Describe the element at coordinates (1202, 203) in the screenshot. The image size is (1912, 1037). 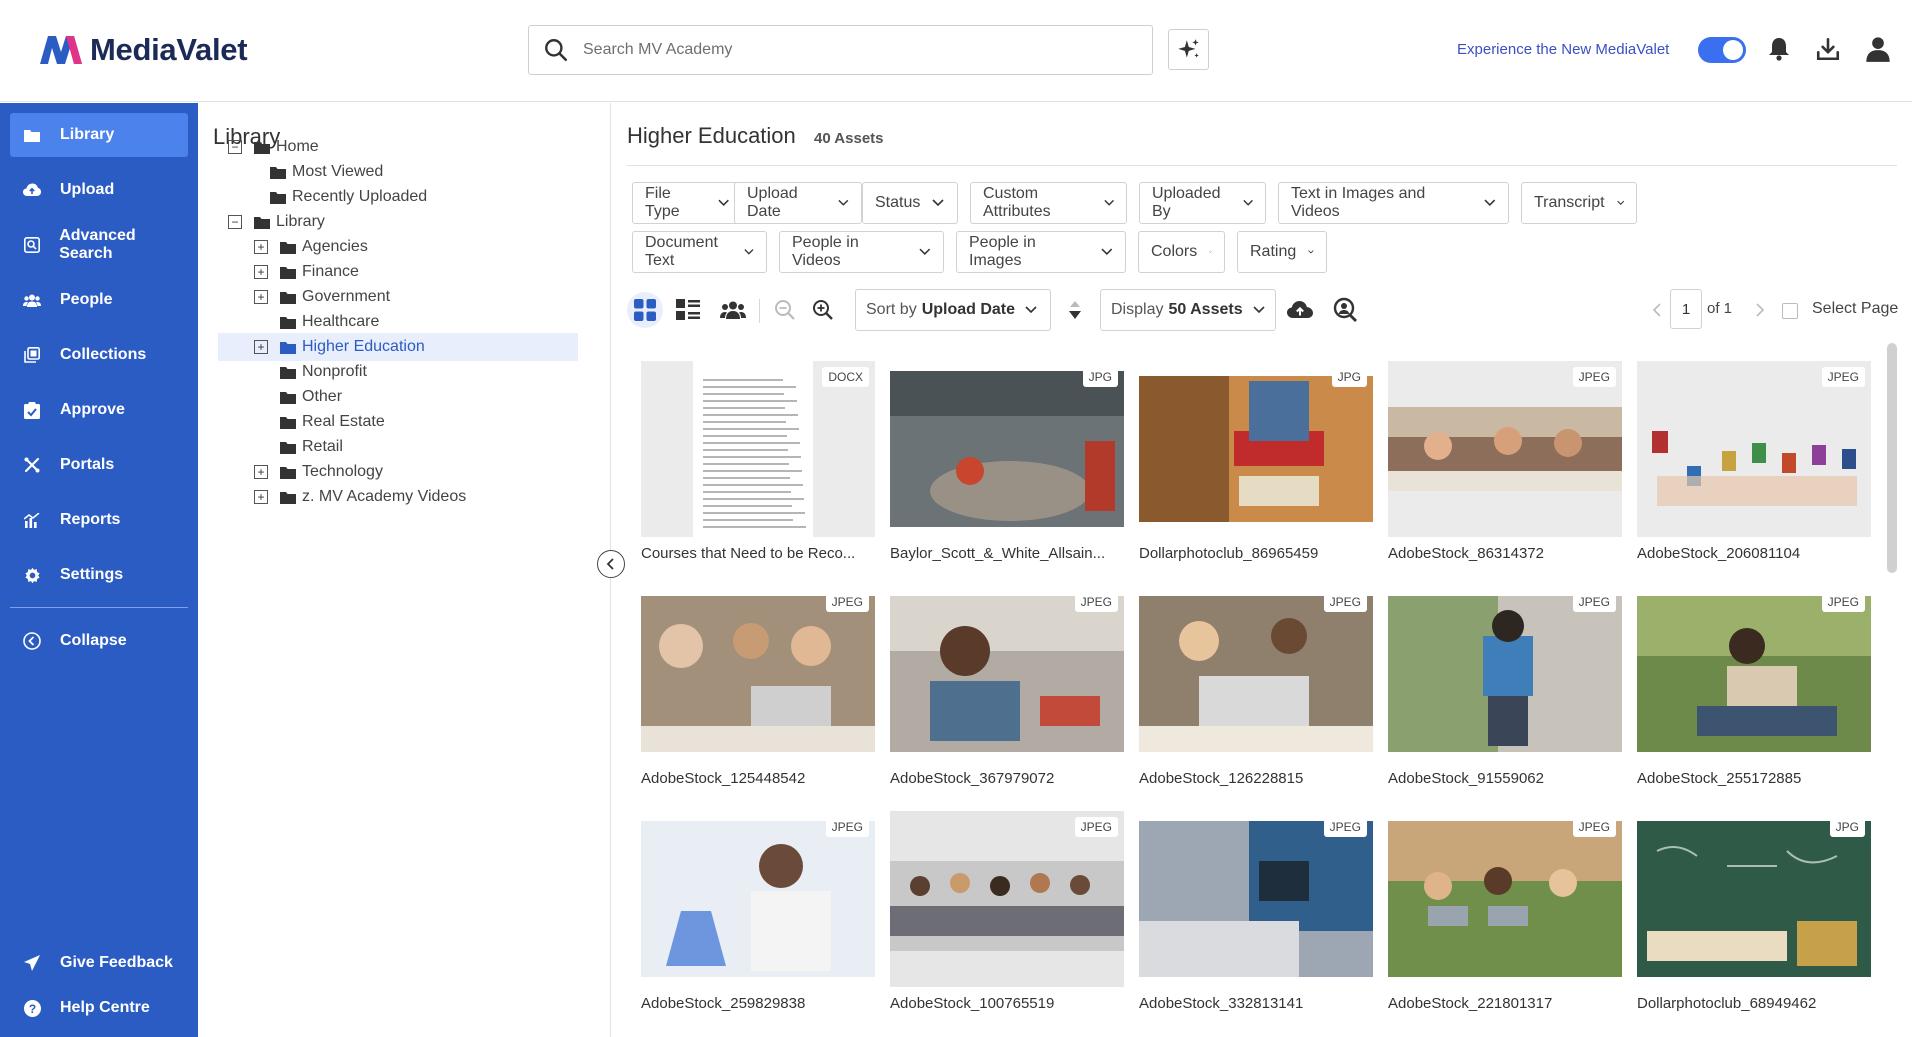
I see `filter-dropdown: Uploaded By` at that location.